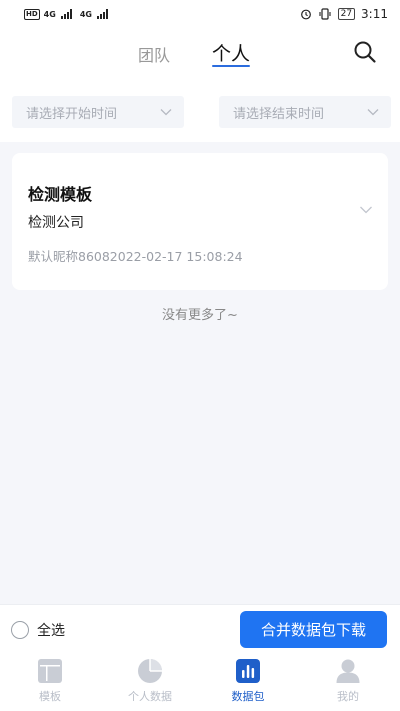 The image size is (400, 711). I want to click on signal-icon, so click(66, 14).